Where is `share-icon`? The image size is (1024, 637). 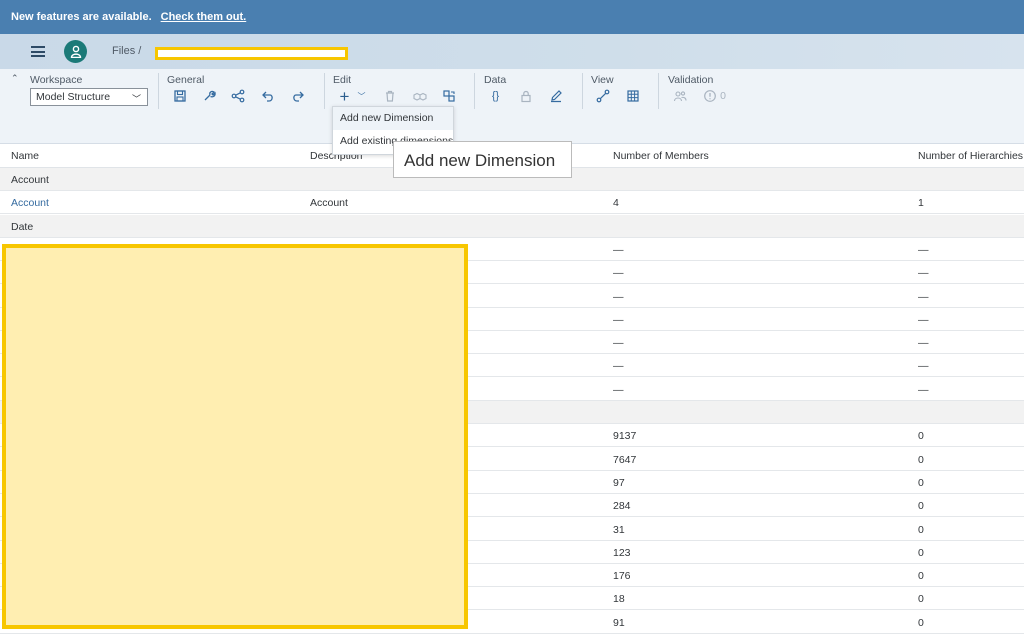
share-icon is located at coordinates (237, 96).